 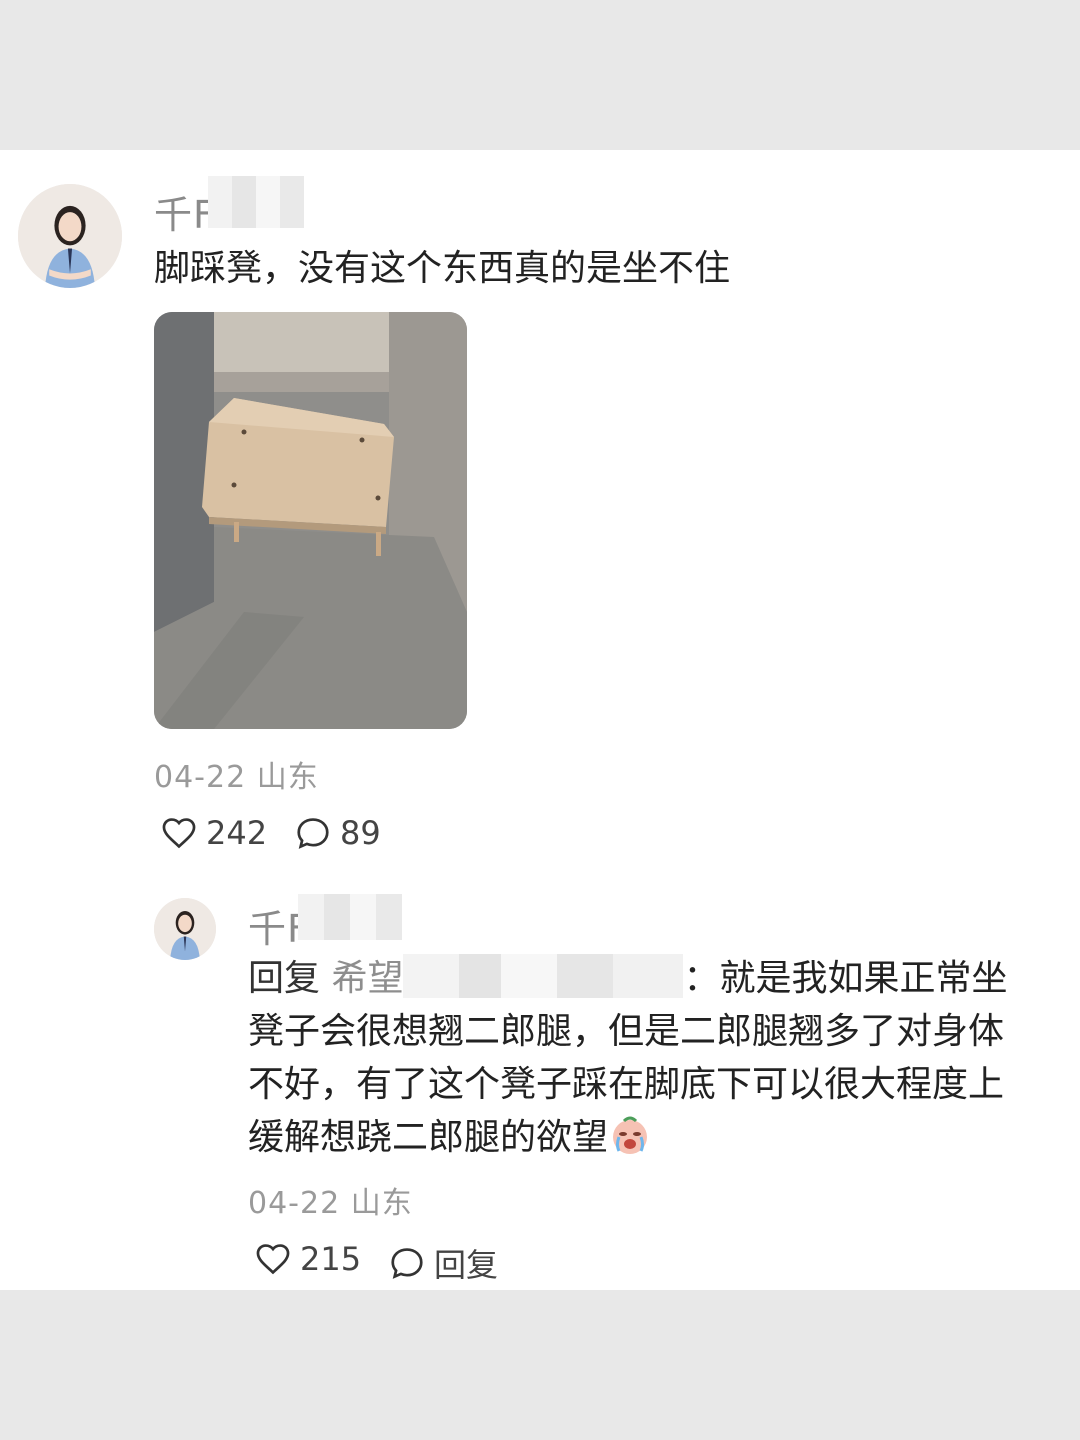 I want to click on reply-like-button: 215, so click(x=307, y=1259).